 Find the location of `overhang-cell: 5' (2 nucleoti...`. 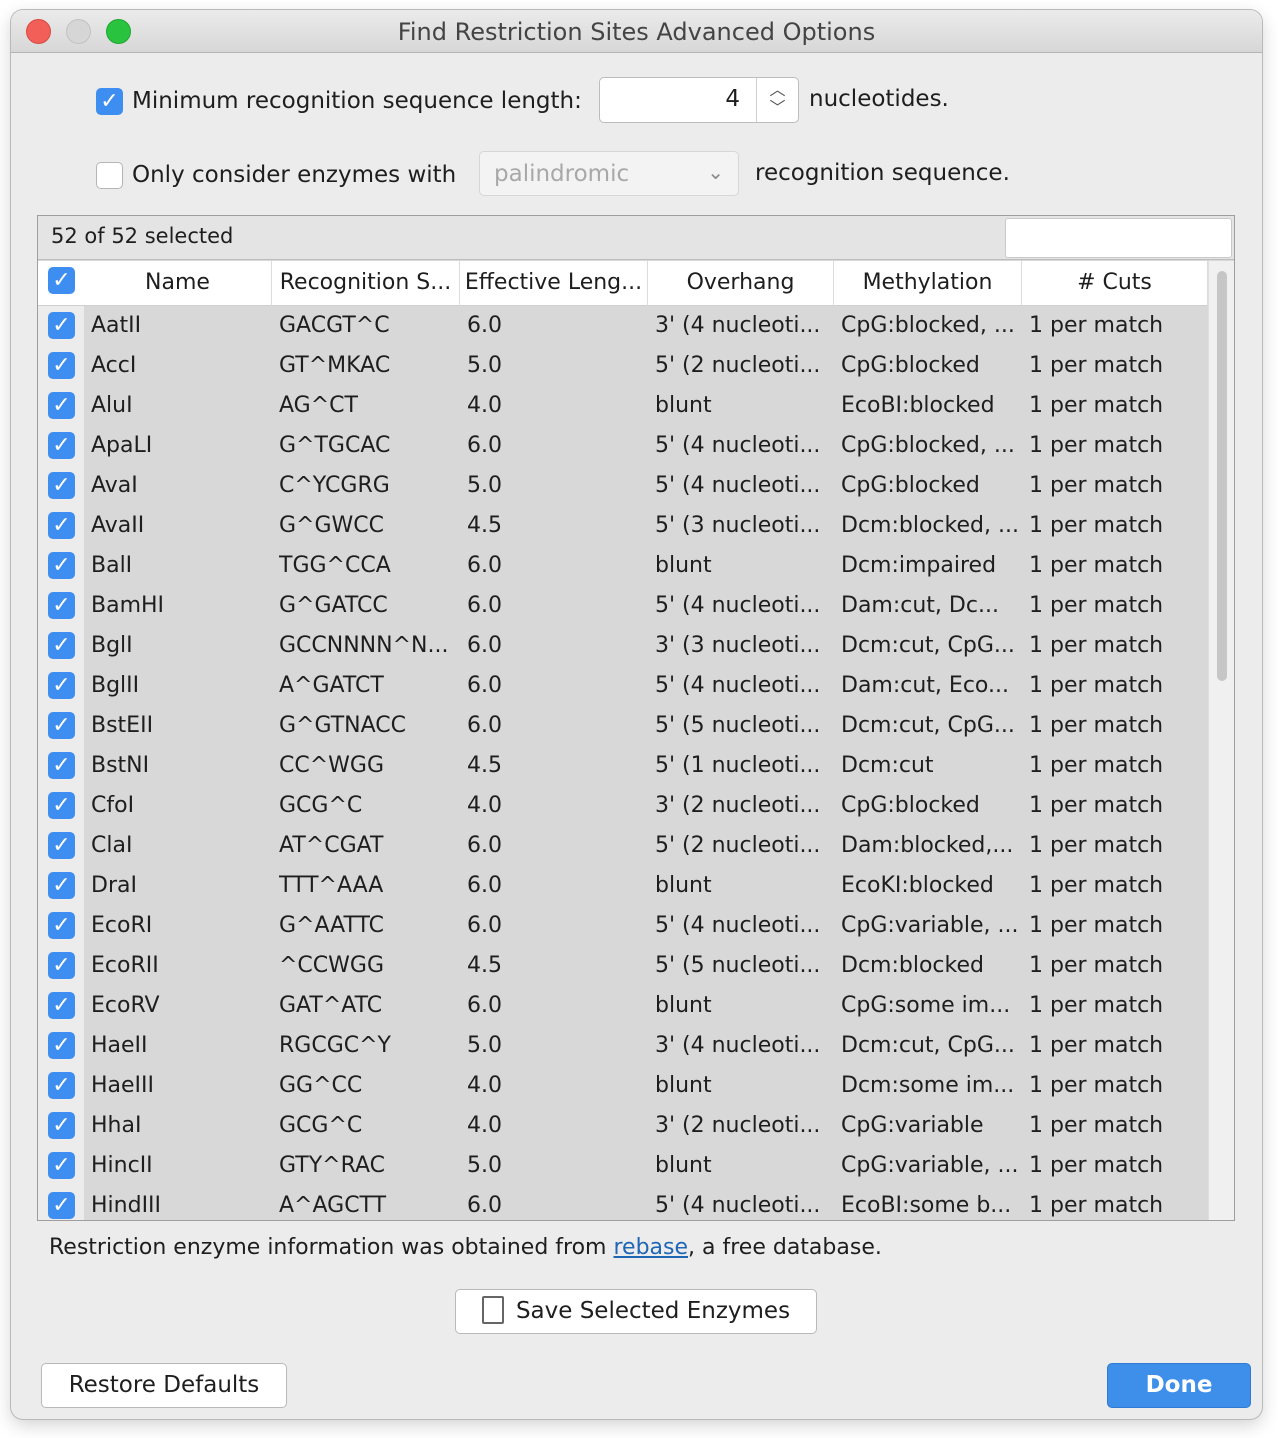

overhang-cell: 5' (2 nucleoti... is located at coordinates (738, 845).